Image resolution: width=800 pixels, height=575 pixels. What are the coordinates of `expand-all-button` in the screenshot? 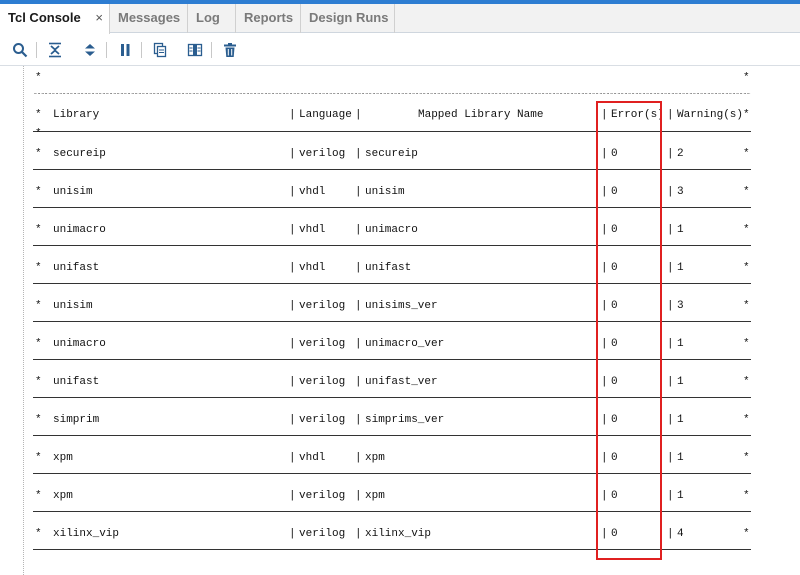 It's located at (90, 50).